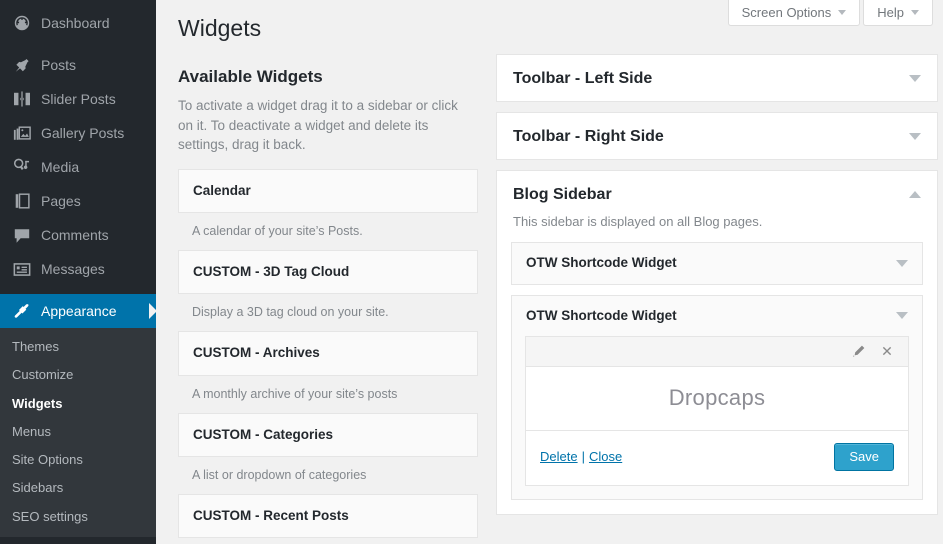 This screenshot has height=544, width=943. What do you see at coordinates (22, 65) in the screenshot?
I see `pin-icon` at bounding box center [22, 65].